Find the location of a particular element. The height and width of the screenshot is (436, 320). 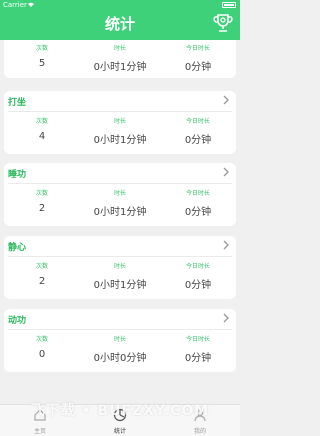

stats-card-total: 次数 时长 今日时长 5 0小时1分钟 0分钟 is located at coordinates (120, 59).